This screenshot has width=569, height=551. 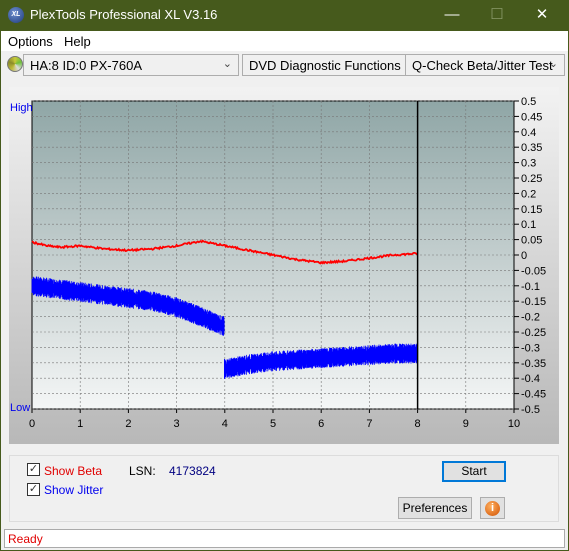 What do you see at coordinates (32, 424) in the screenshot?
I see `x-tick-label: 0` at bounding box center [32, 424].